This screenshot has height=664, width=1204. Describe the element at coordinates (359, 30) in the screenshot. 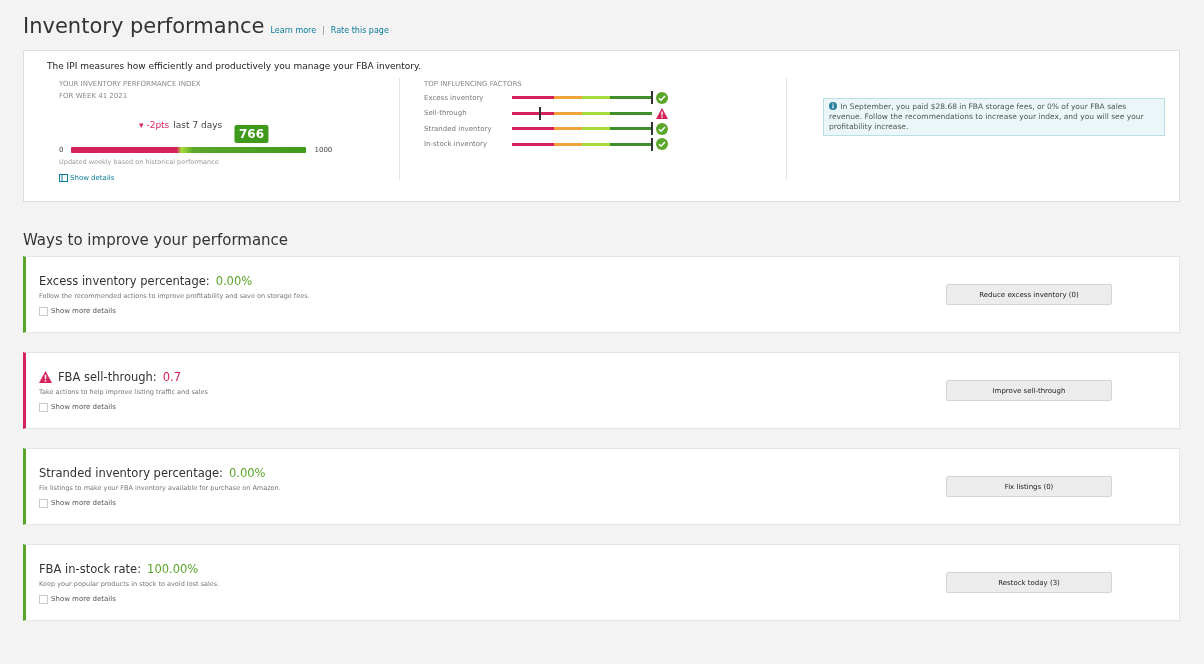

I see `rate-page-link: Rate this page` at that location.